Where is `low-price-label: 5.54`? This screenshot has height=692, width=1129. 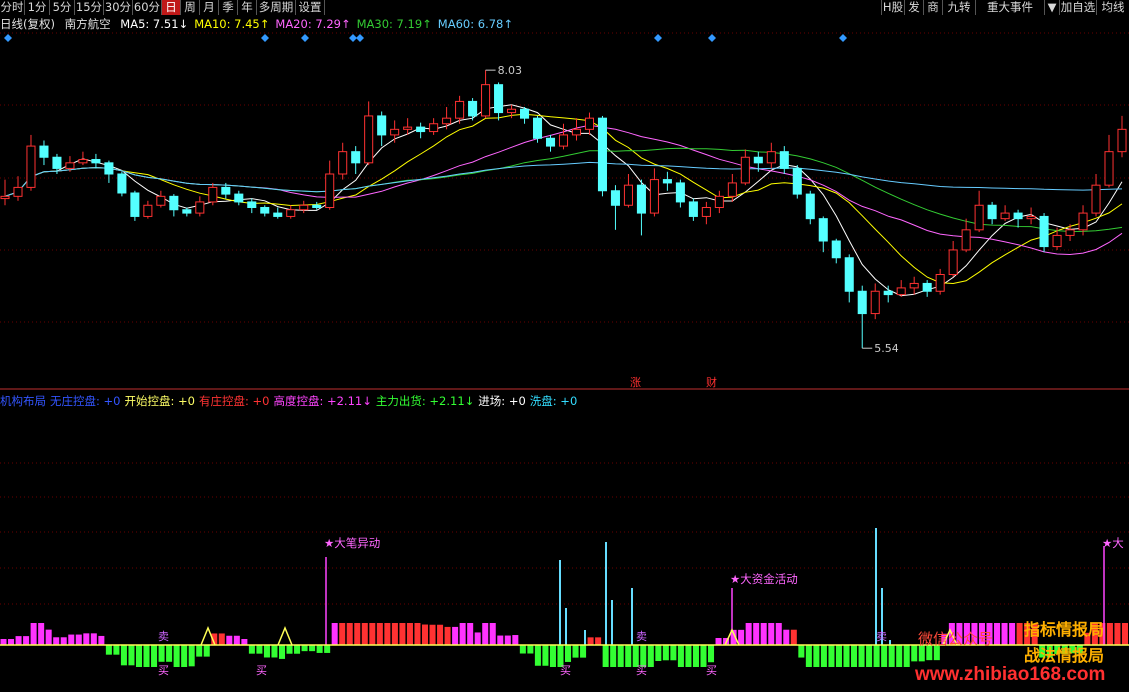 low-price-label: 5.54 is located at coordinates (886, 348).